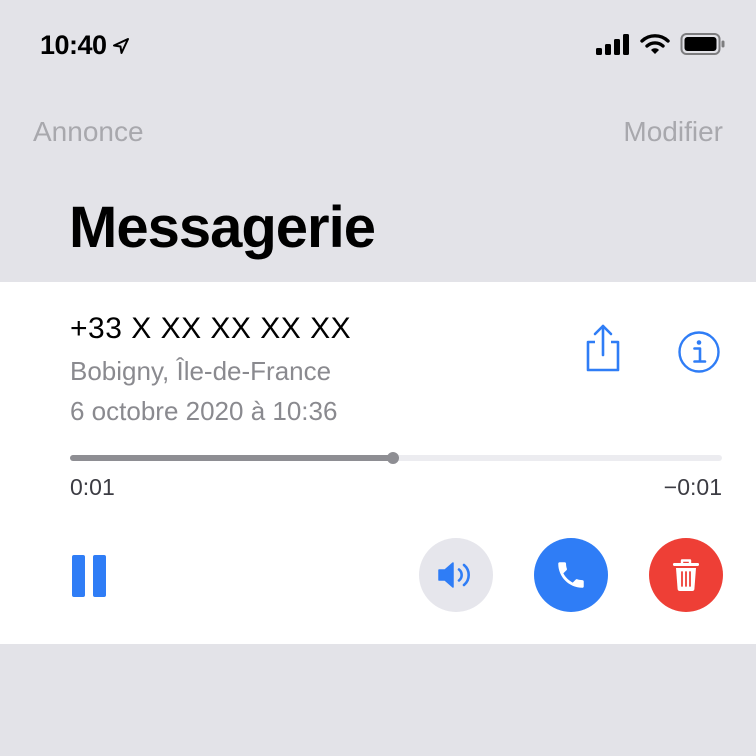  What do you see at coordinates (78, 576) in the screenshot?
I see `pause-icon-bar-left` at bounding box center [78, 576].